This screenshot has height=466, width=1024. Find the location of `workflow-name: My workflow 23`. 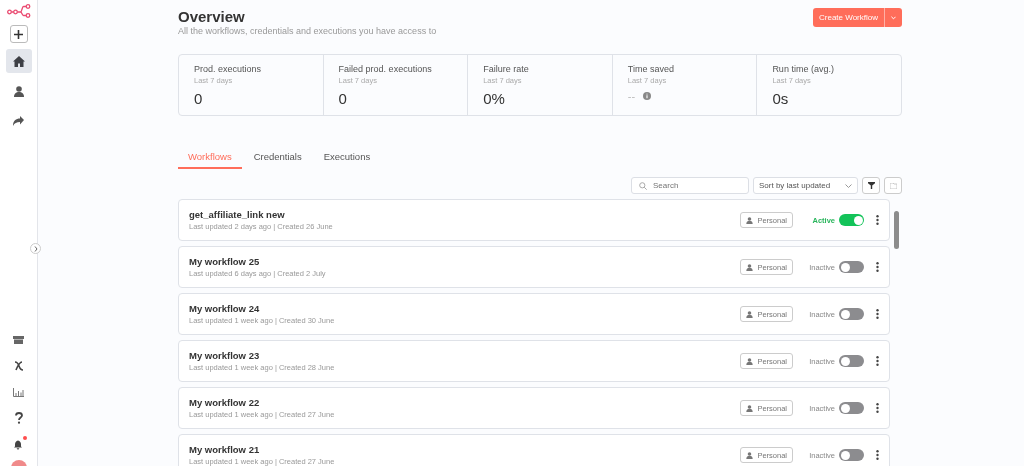

workflow-name: My workflow 23 is located at coordinates (225, 355).